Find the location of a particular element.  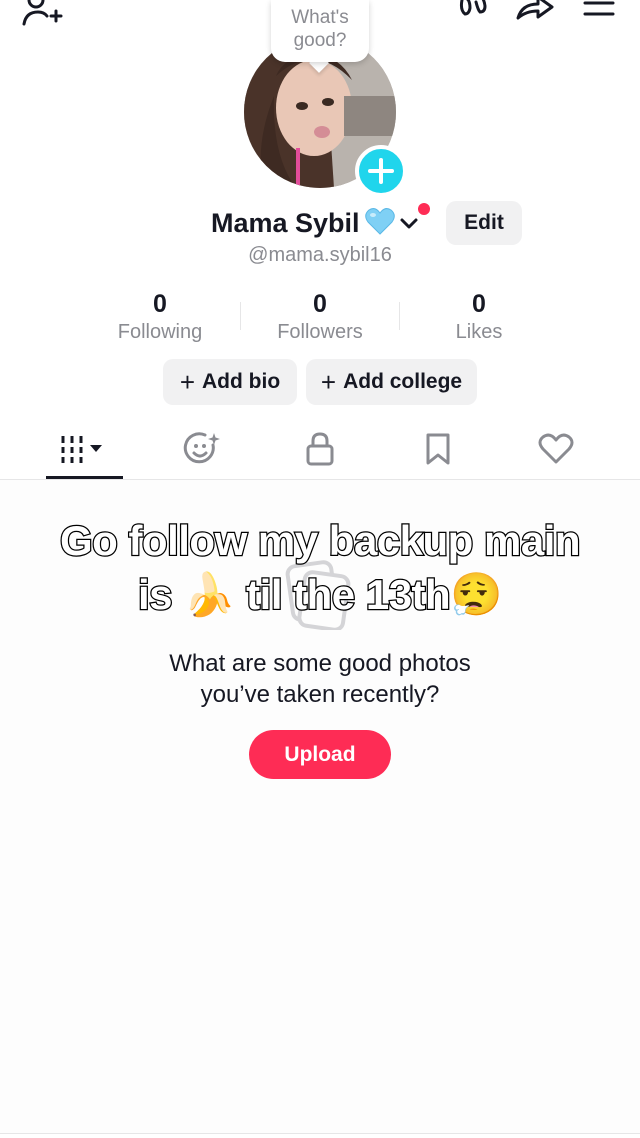

bookmark-icon is located at coordinates (438, 449).